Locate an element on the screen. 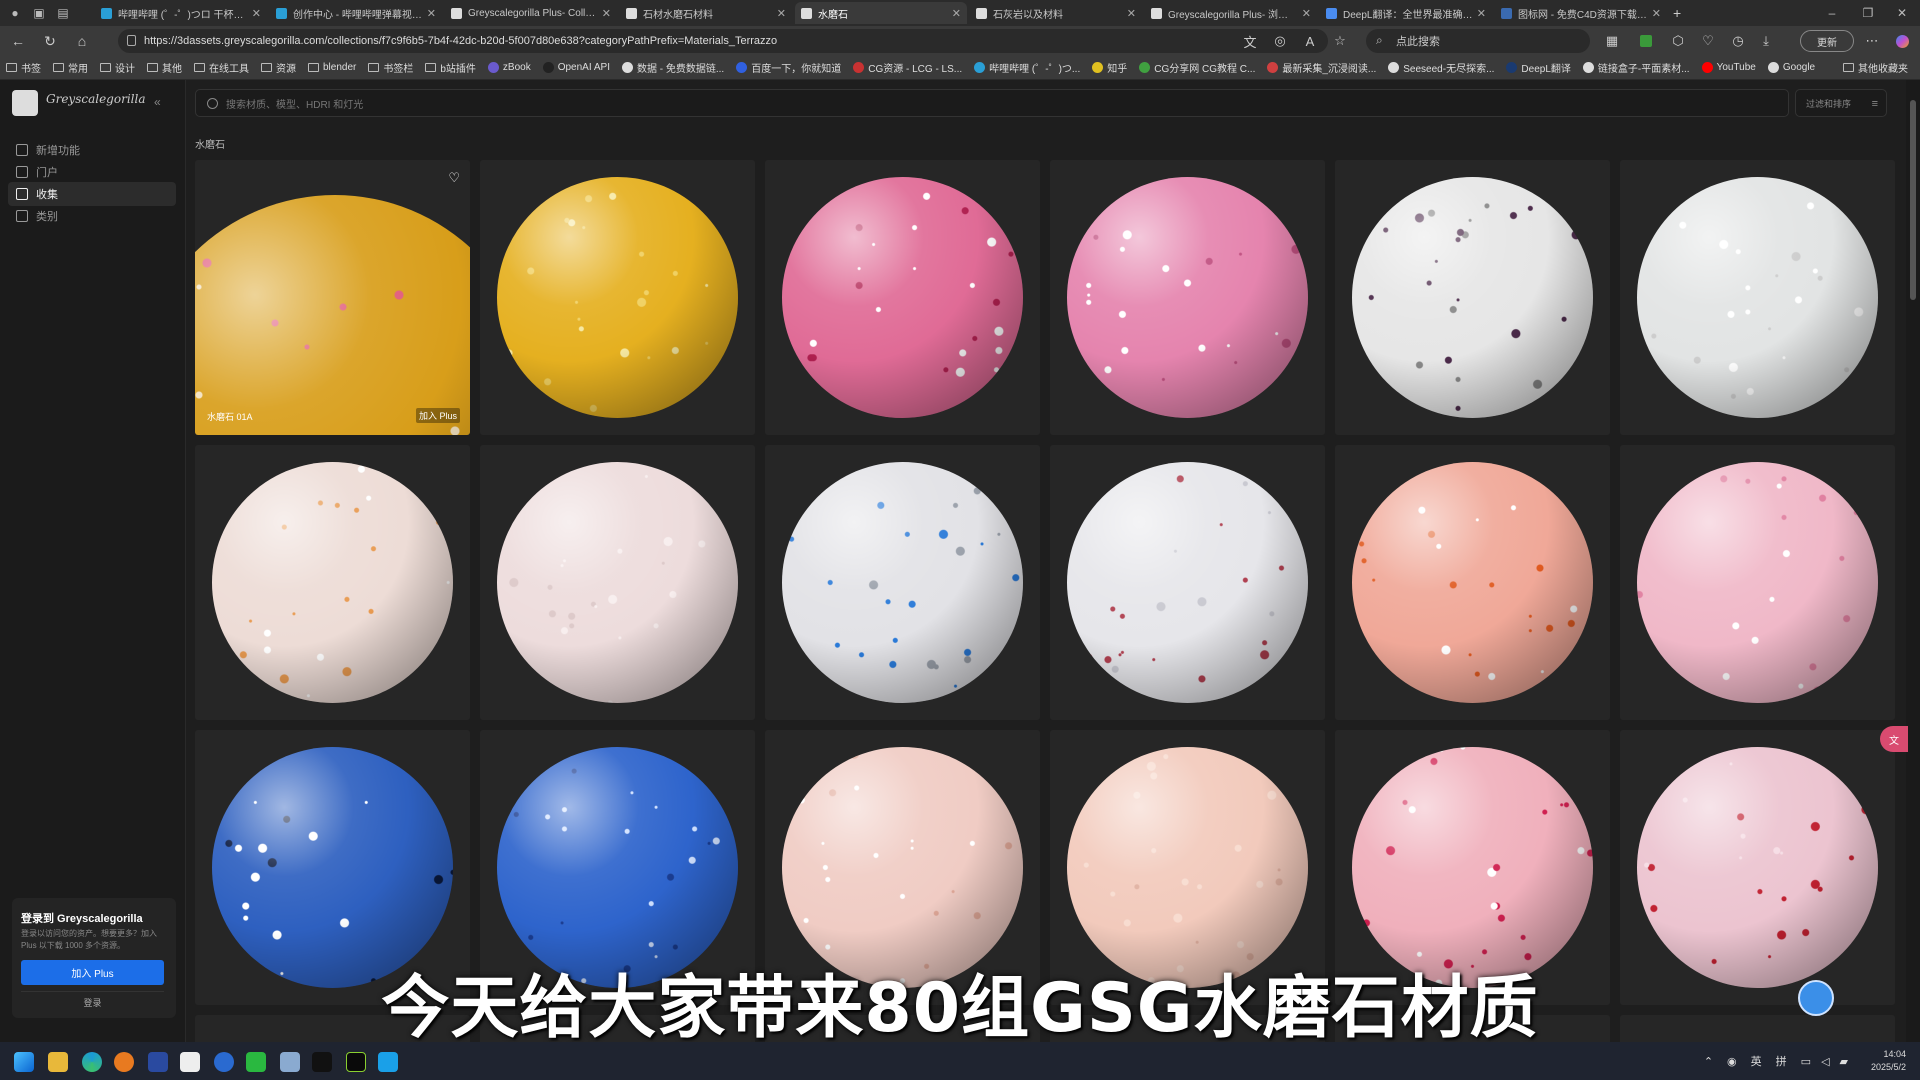 The image size is (1920, 1080). download-icon: ⤓ is located at coordinates (1766, 41).